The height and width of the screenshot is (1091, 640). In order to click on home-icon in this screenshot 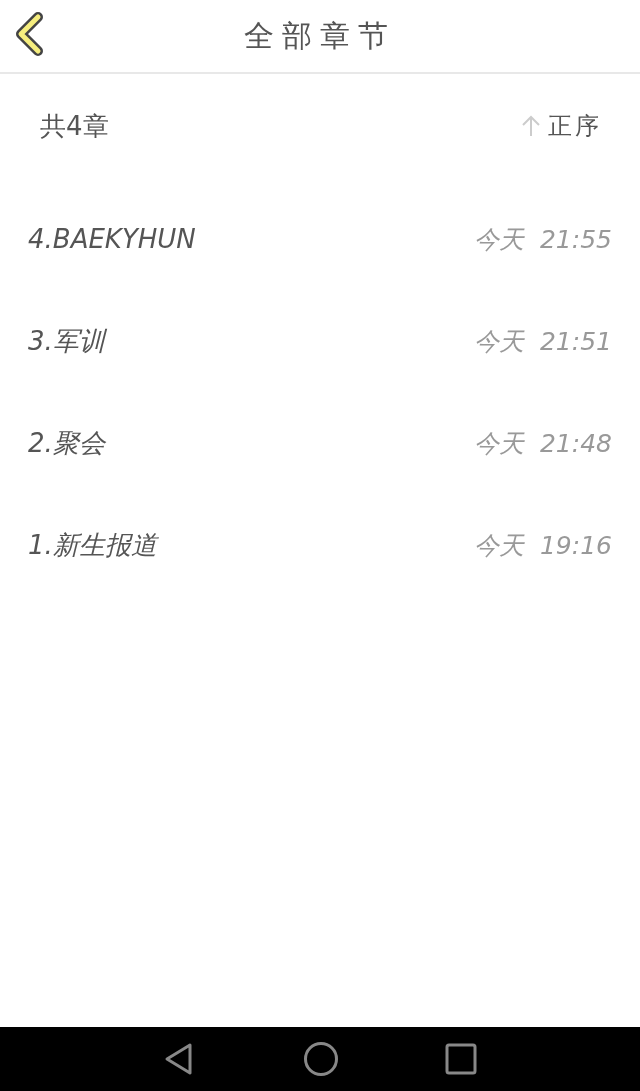, I will do `click(321, 1059)`.